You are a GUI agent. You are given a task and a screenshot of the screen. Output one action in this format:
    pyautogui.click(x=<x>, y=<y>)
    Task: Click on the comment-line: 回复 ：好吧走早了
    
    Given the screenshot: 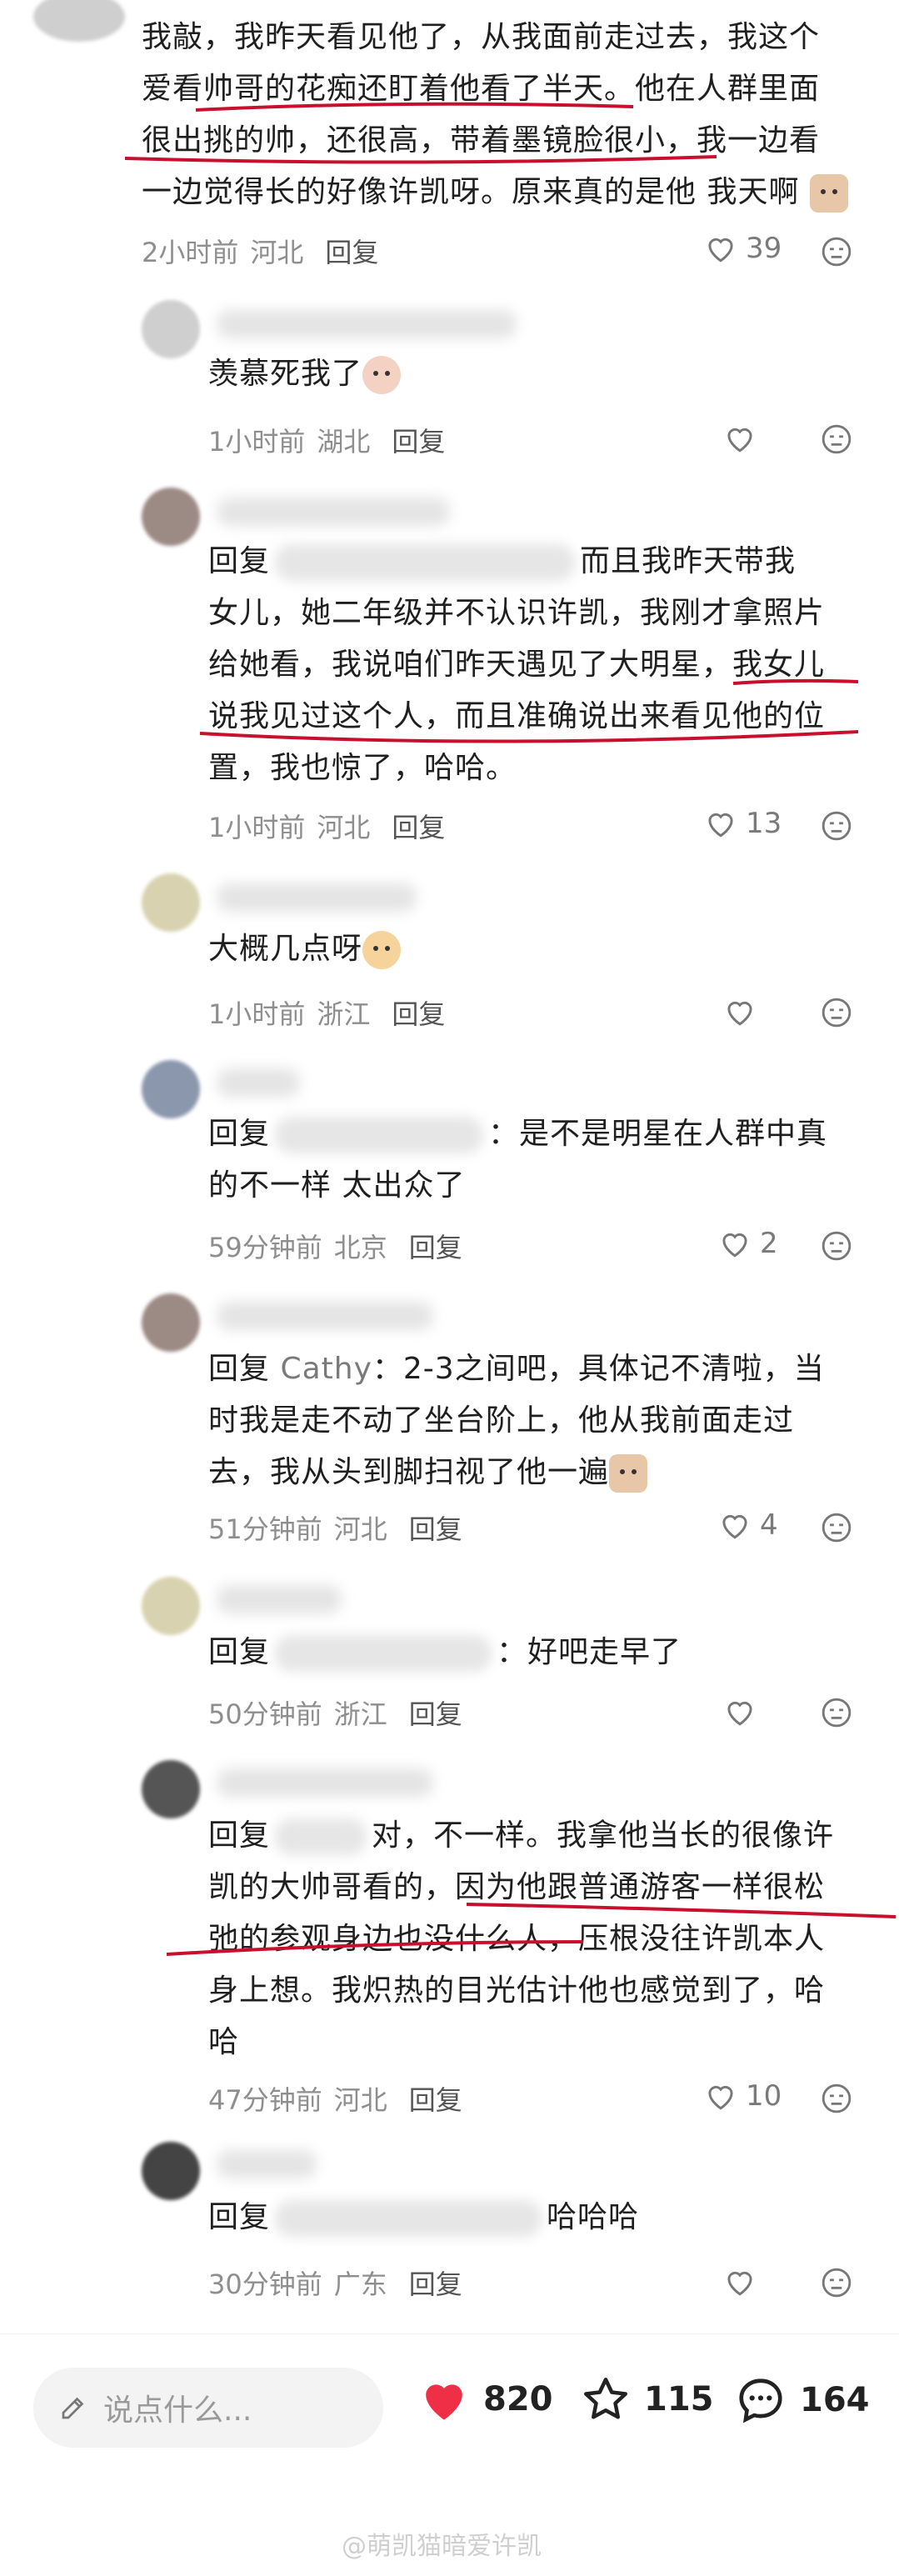 What is the action you would take?
    pyautogui.click(x=537, y=1652)
    